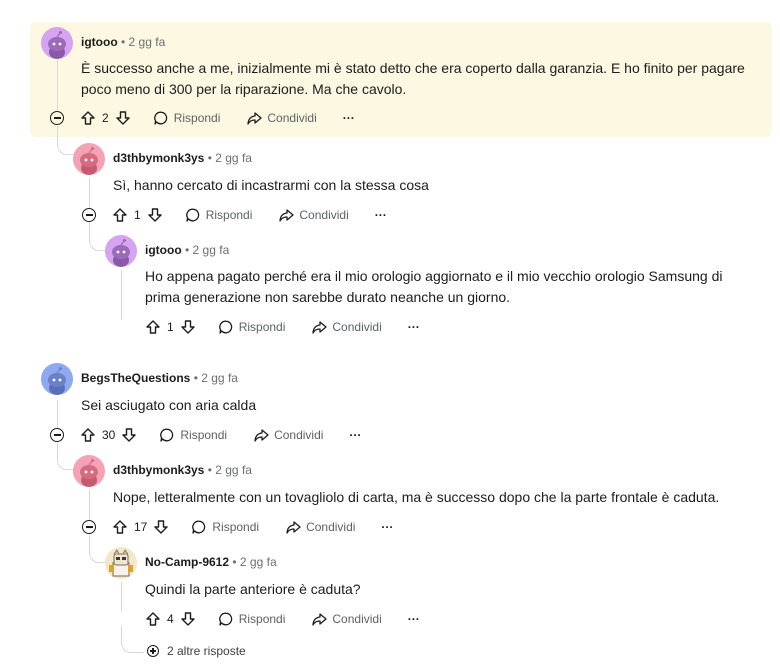 This screenshot has width=780, height=669. Describe the element at coordinates (141, 527) in the screenshot. I see `vote-count: 17` at that location.